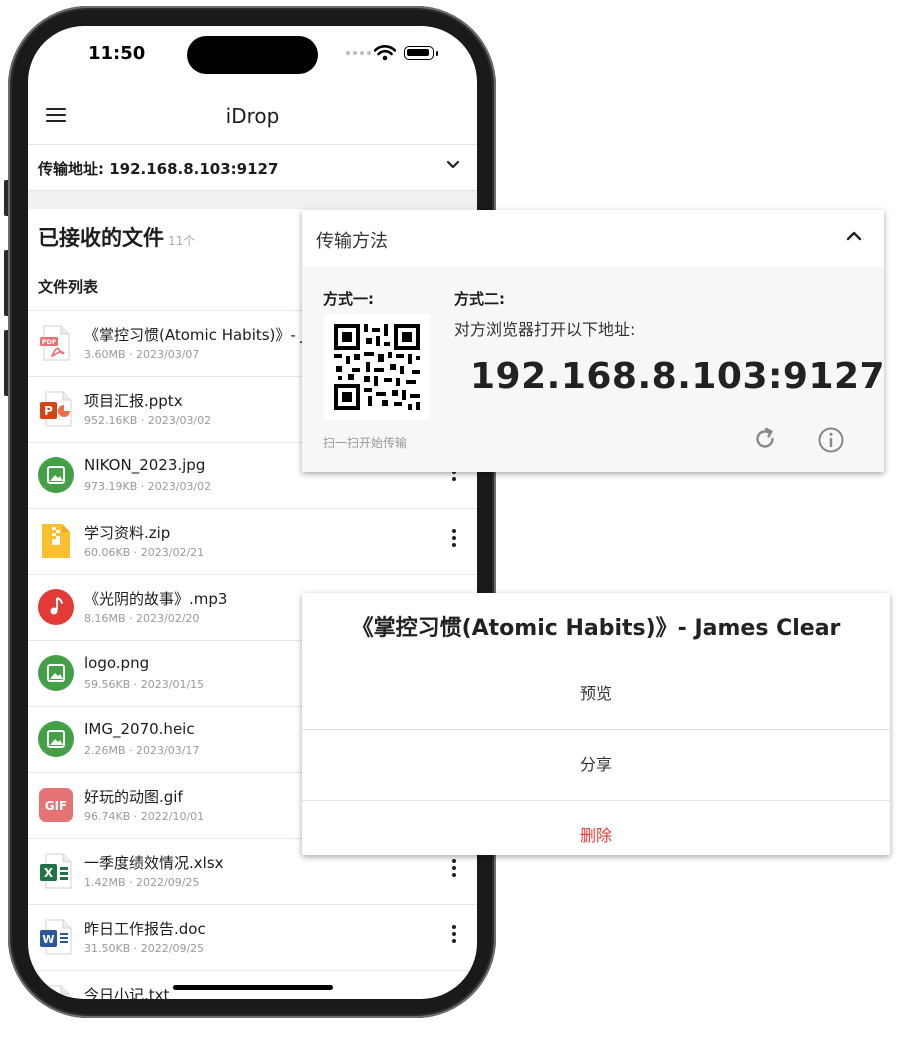 The height and width of the screenshot is (1056, 905). What do you see at coordinates (154, 863) in the screenshot?
I see `file-name: 一季度绩效情况.xlsx` at bounding box center [154, 863].